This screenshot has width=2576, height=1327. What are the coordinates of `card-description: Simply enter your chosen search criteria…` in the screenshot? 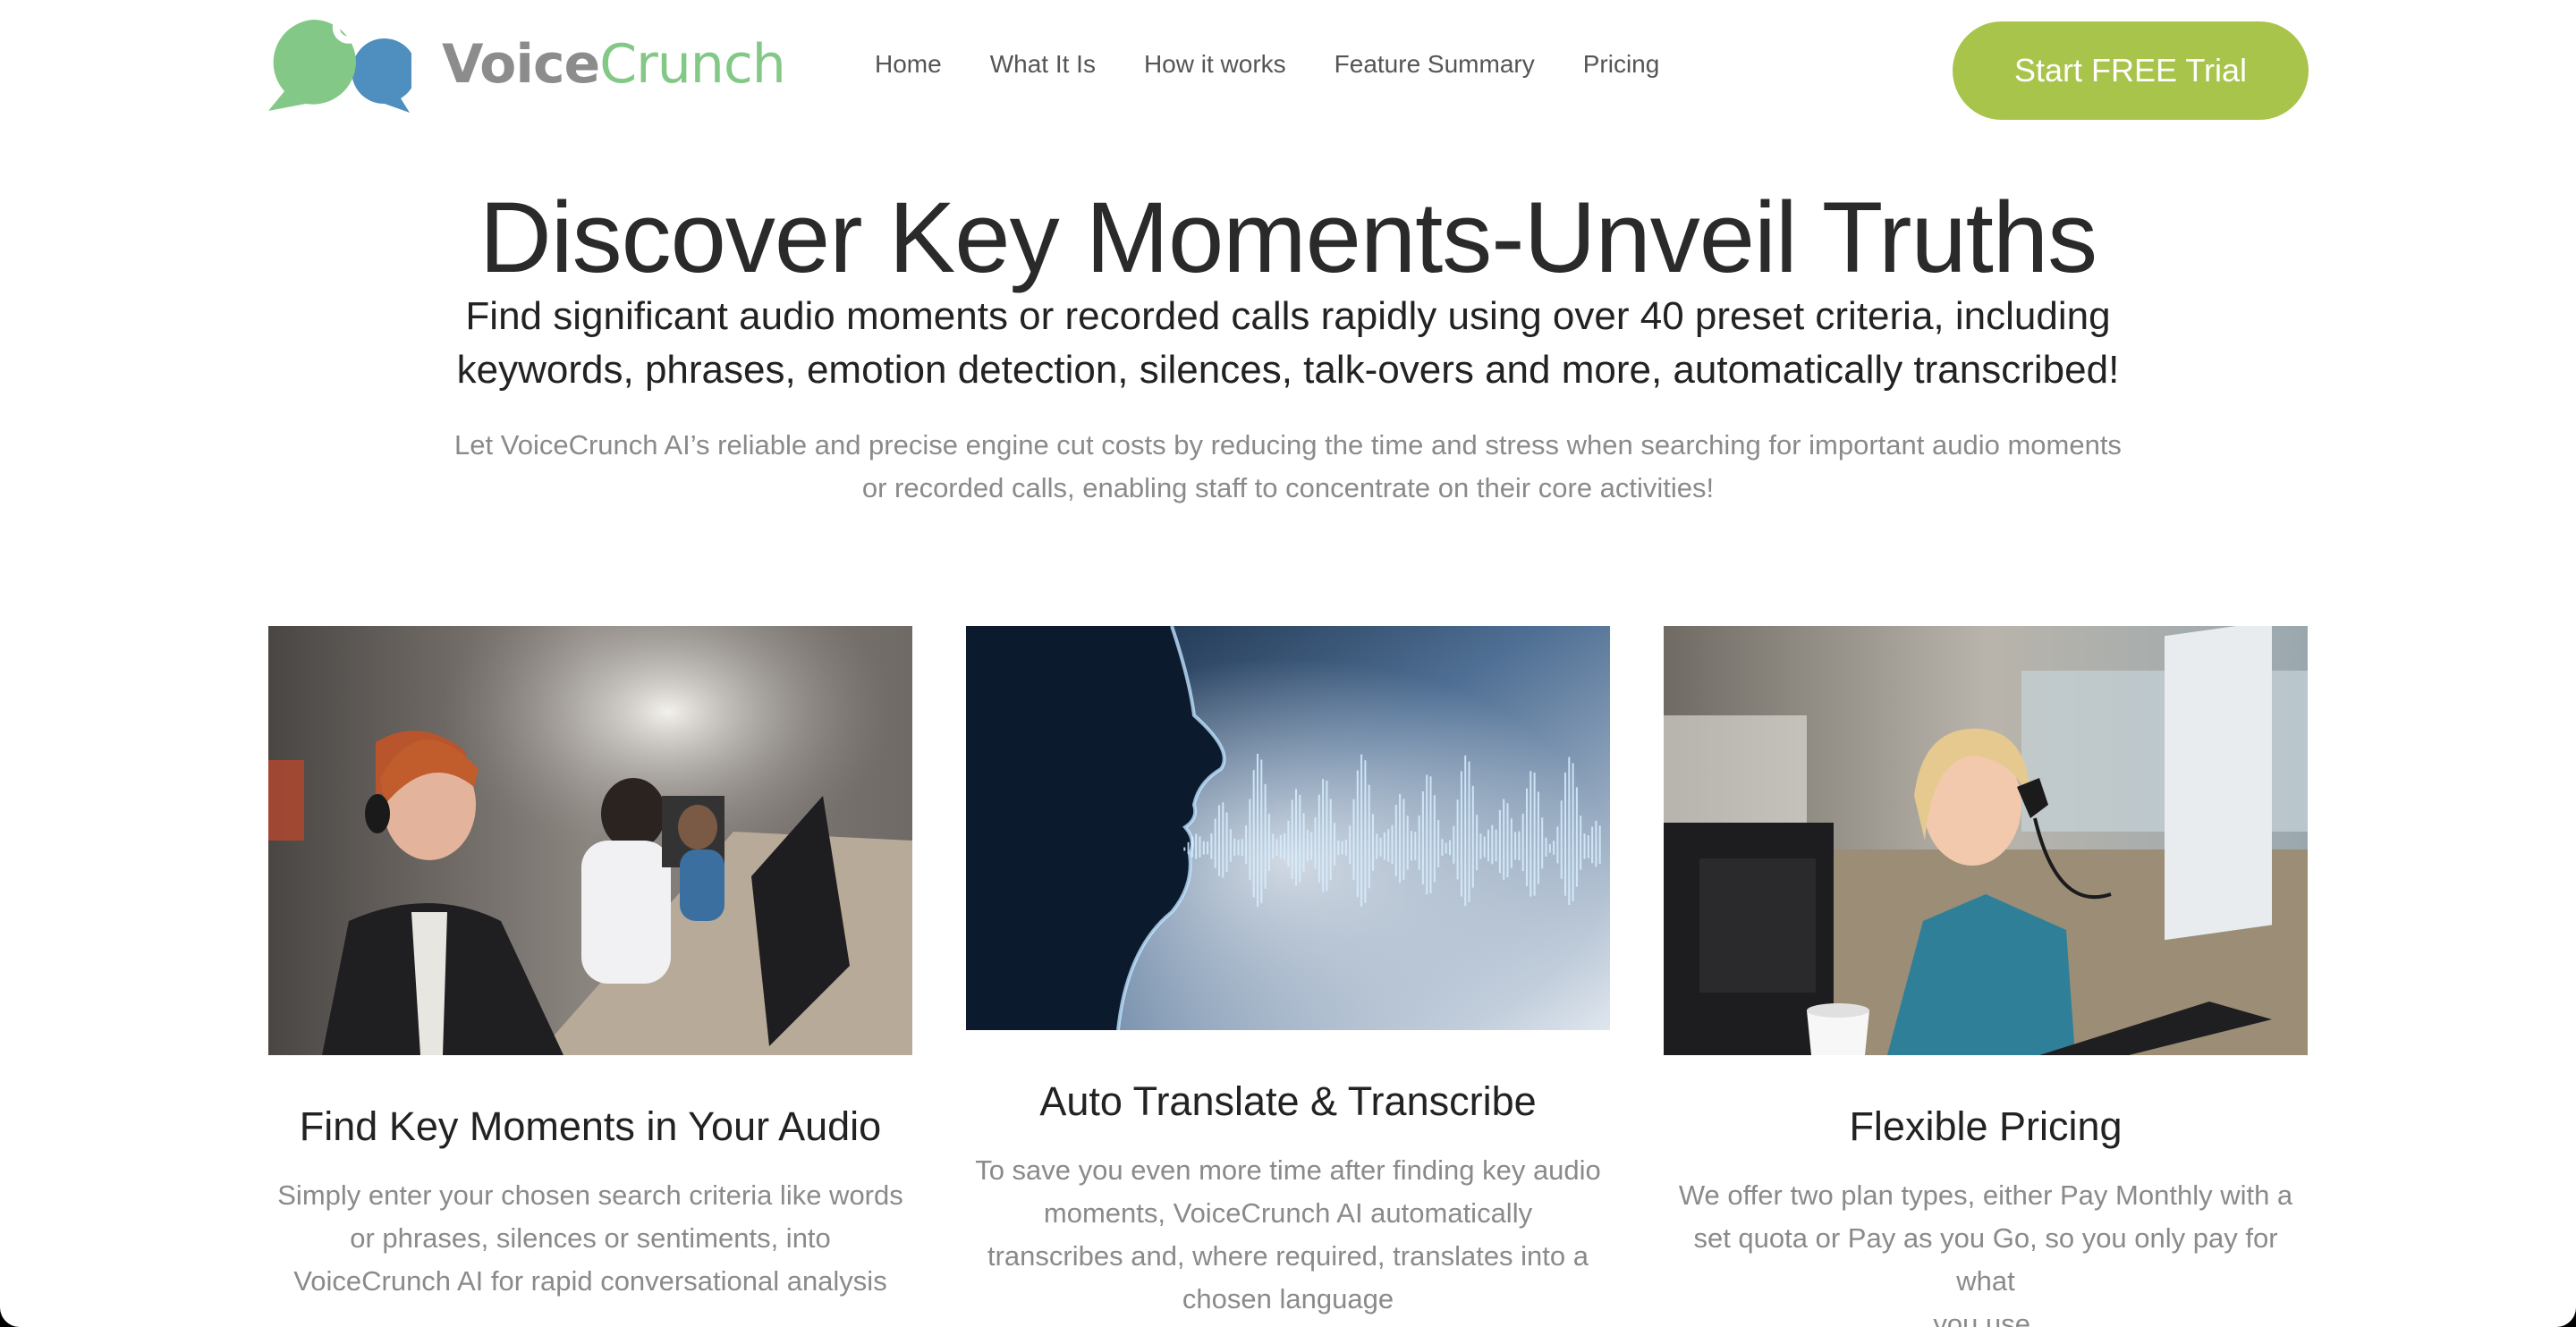 It's located at (590, 1238).